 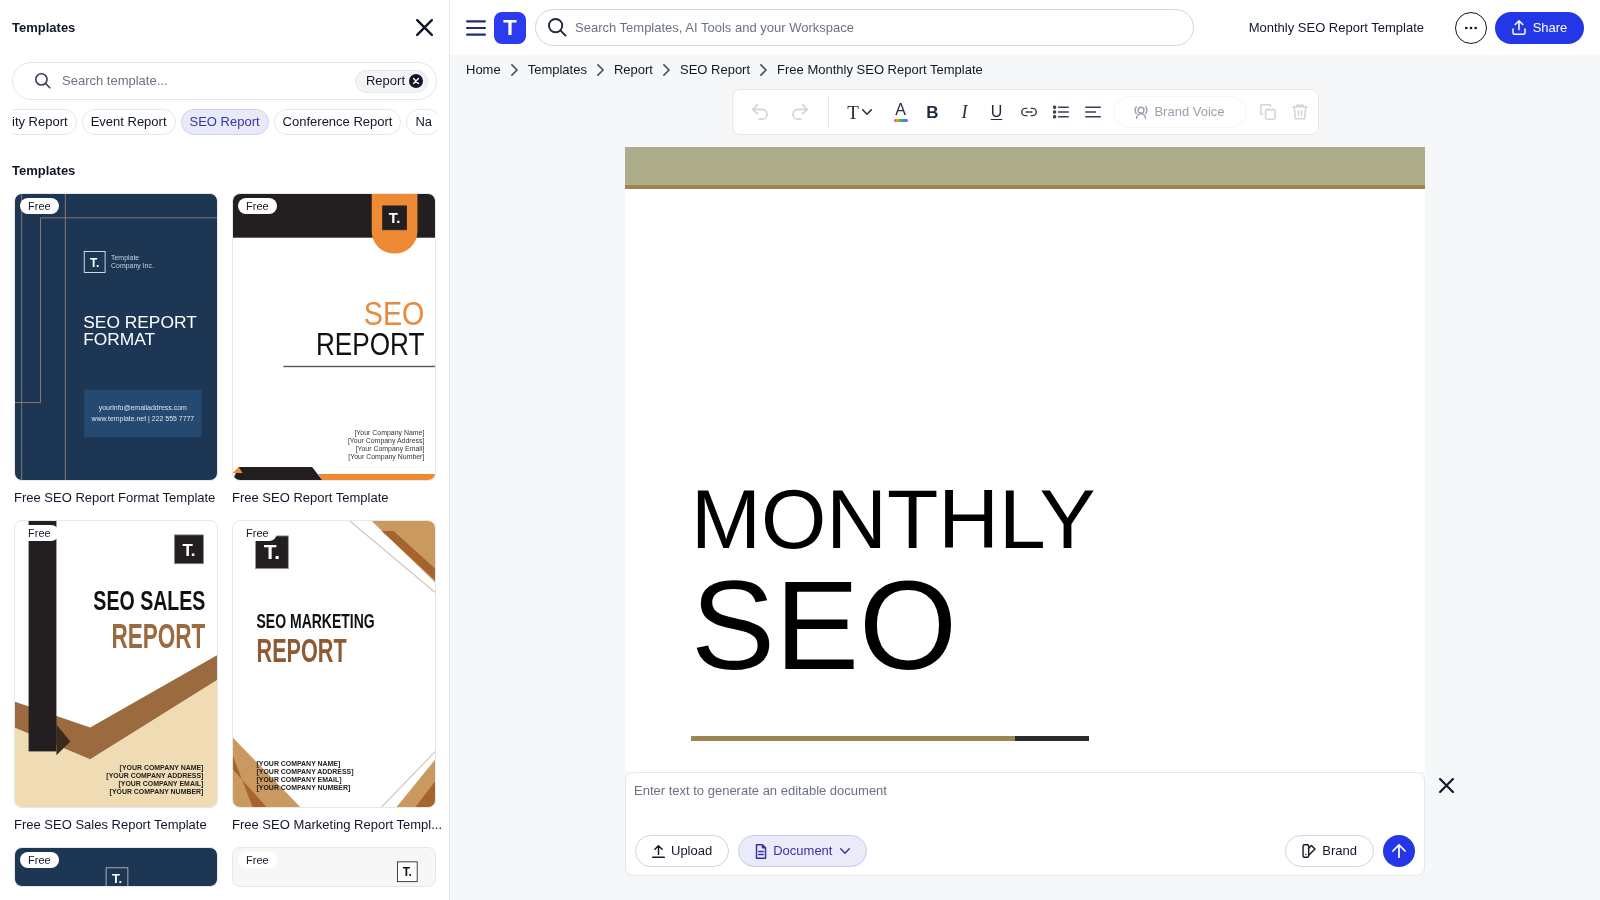 What do you see at coordinates (224, 122) in the screenshot?
I see `tag-chip: SEO Report` at bounding box center [224, 122].